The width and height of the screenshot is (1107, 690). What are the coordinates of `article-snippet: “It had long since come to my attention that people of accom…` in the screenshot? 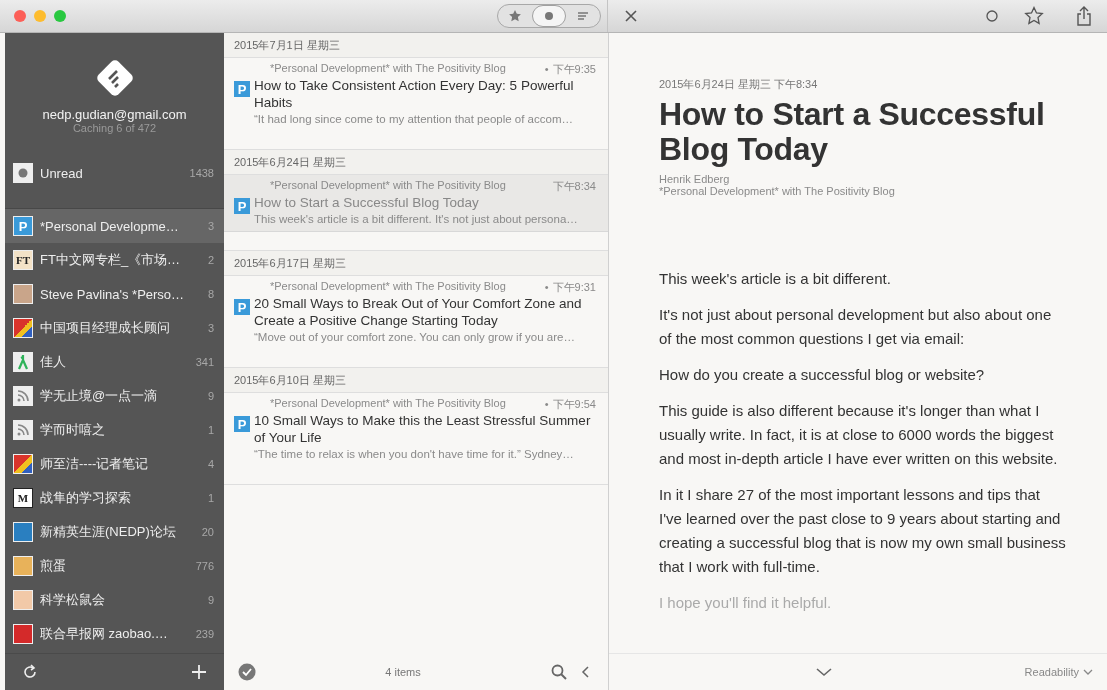 It's located at (414, 119).